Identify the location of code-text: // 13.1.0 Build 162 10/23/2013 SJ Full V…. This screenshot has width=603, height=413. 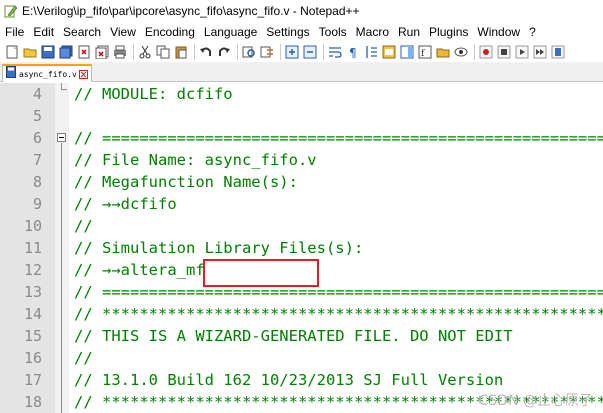
(289, 380).